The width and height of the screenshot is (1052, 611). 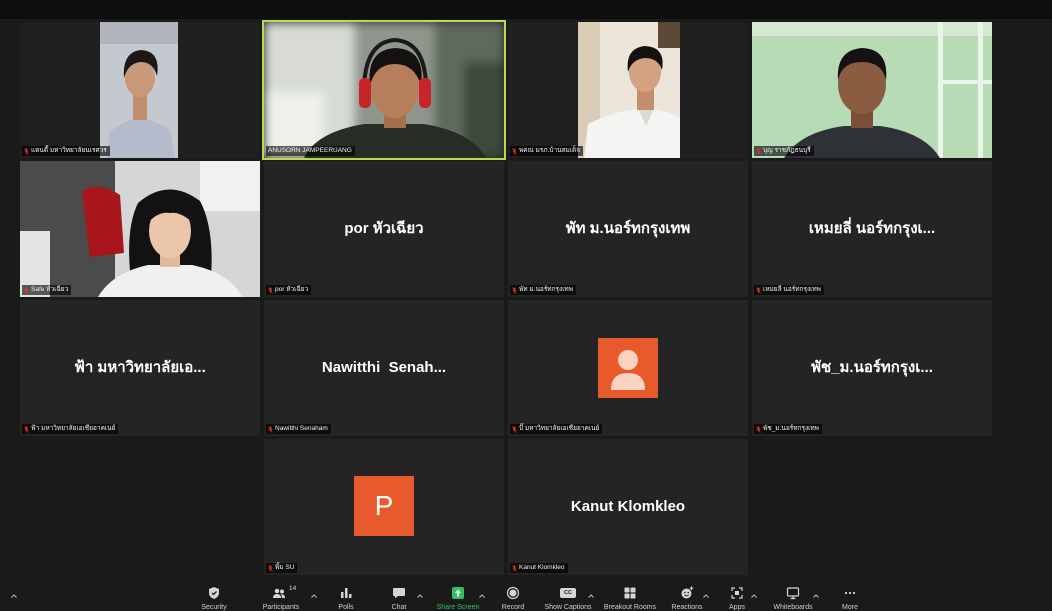 I want to click on participant-name-tag: ปั๊ มหาวิทยาลัยเอเชียอาคเนย์, so click(x=556, y=429).